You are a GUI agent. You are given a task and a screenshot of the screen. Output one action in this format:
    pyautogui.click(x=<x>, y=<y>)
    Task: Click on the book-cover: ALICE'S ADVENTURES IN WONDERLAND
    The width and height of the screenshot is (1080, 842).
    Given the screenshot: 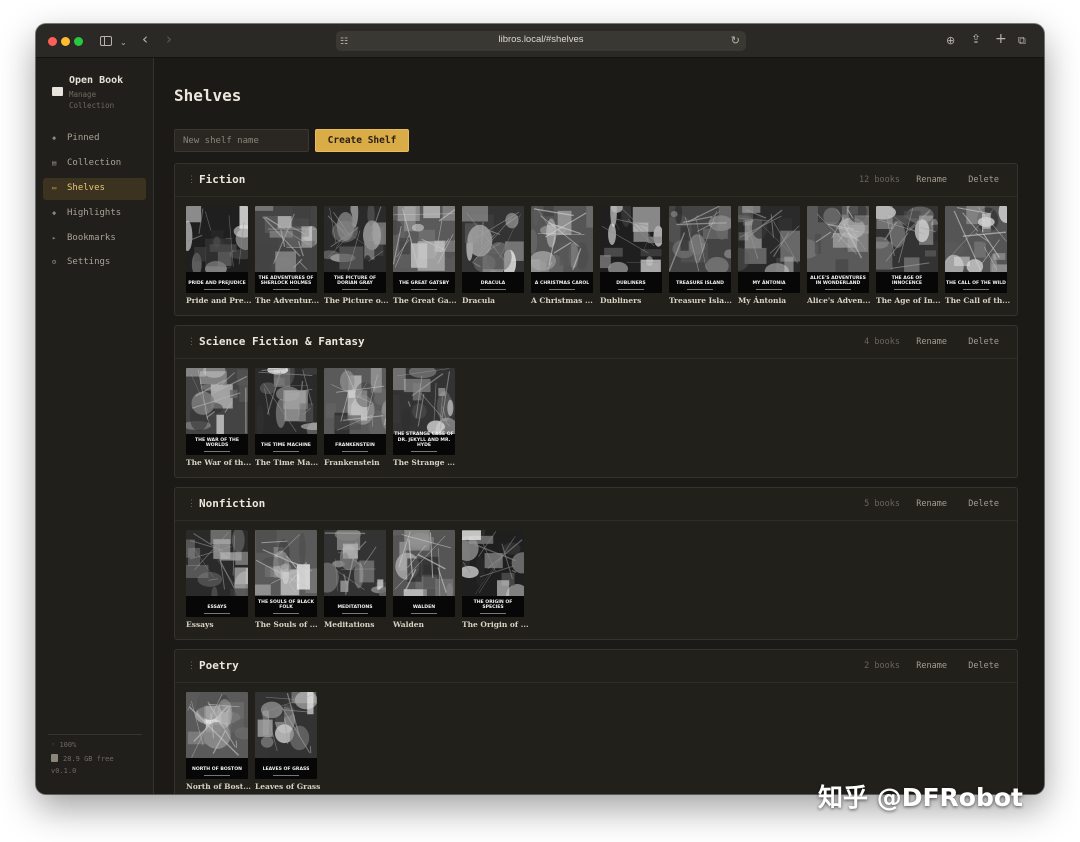 What is the action you would take?
    pyautogui.click(x=838, y=249)
    